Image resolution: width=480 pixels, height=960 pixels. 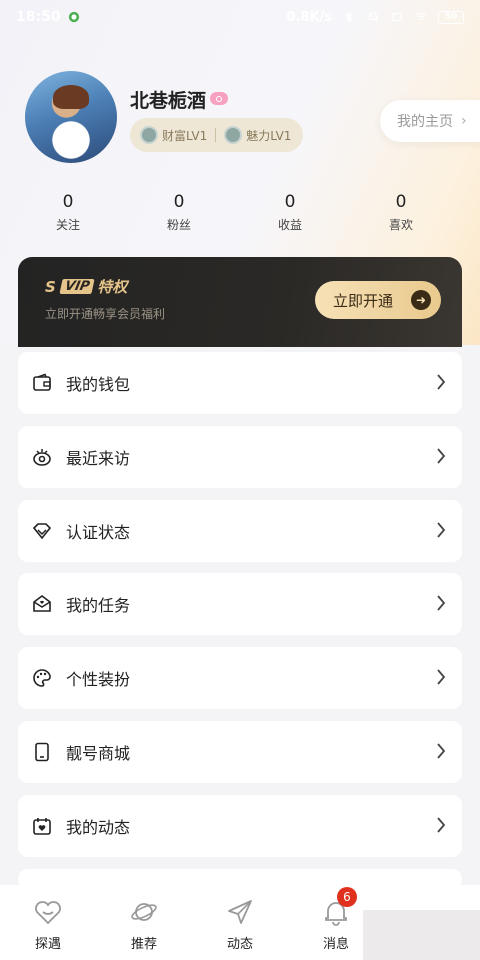 I want to click on my-homepage-label: 我的主页, so click(x=425, y=122).